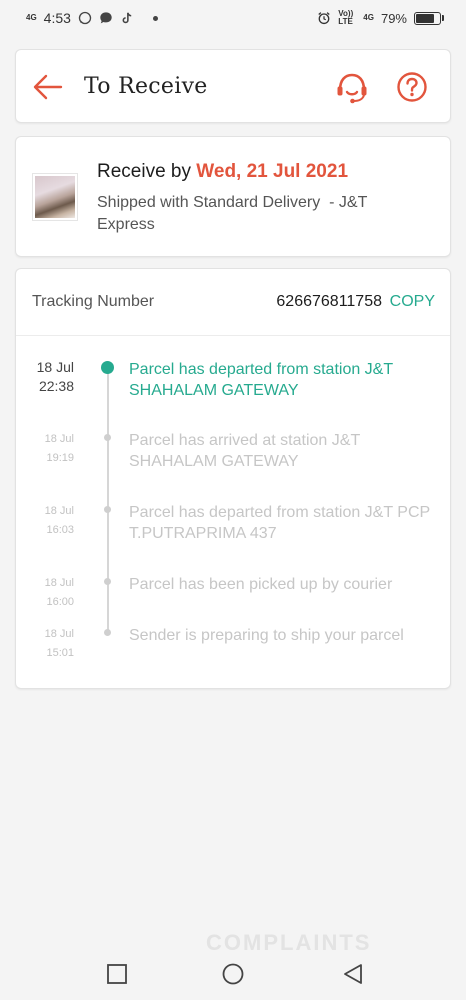  I want to click on tracking-number-label: Tracking Number, so click(93, 301).